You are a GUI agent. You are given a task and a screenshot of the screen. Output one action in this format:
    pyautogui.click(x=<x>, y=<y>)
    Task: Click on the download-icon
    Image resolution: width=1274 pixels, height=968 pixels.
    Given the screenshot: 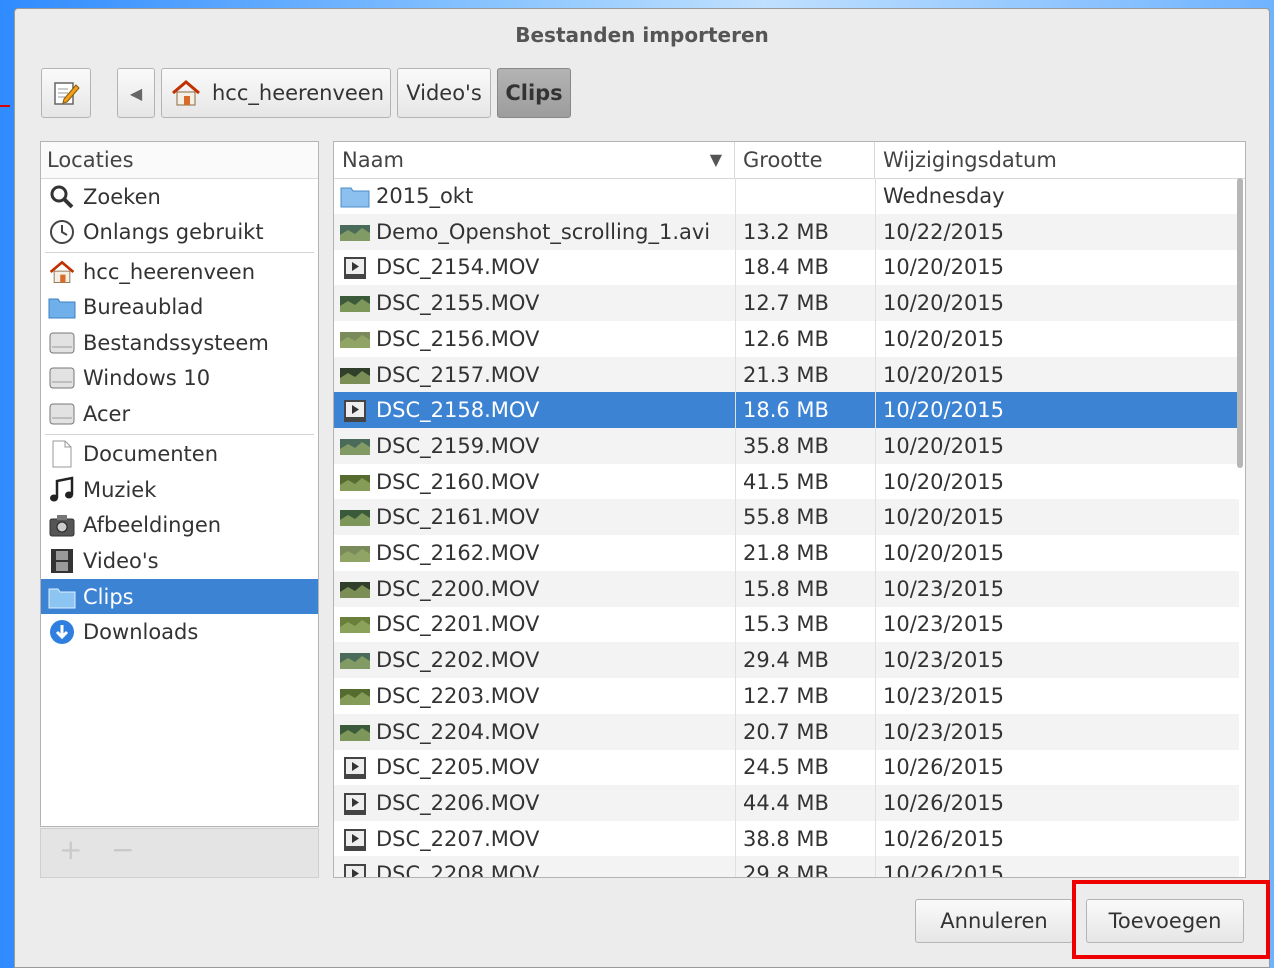 What is the action you would take?
    pyautogui.click(x=62, y=632)
    